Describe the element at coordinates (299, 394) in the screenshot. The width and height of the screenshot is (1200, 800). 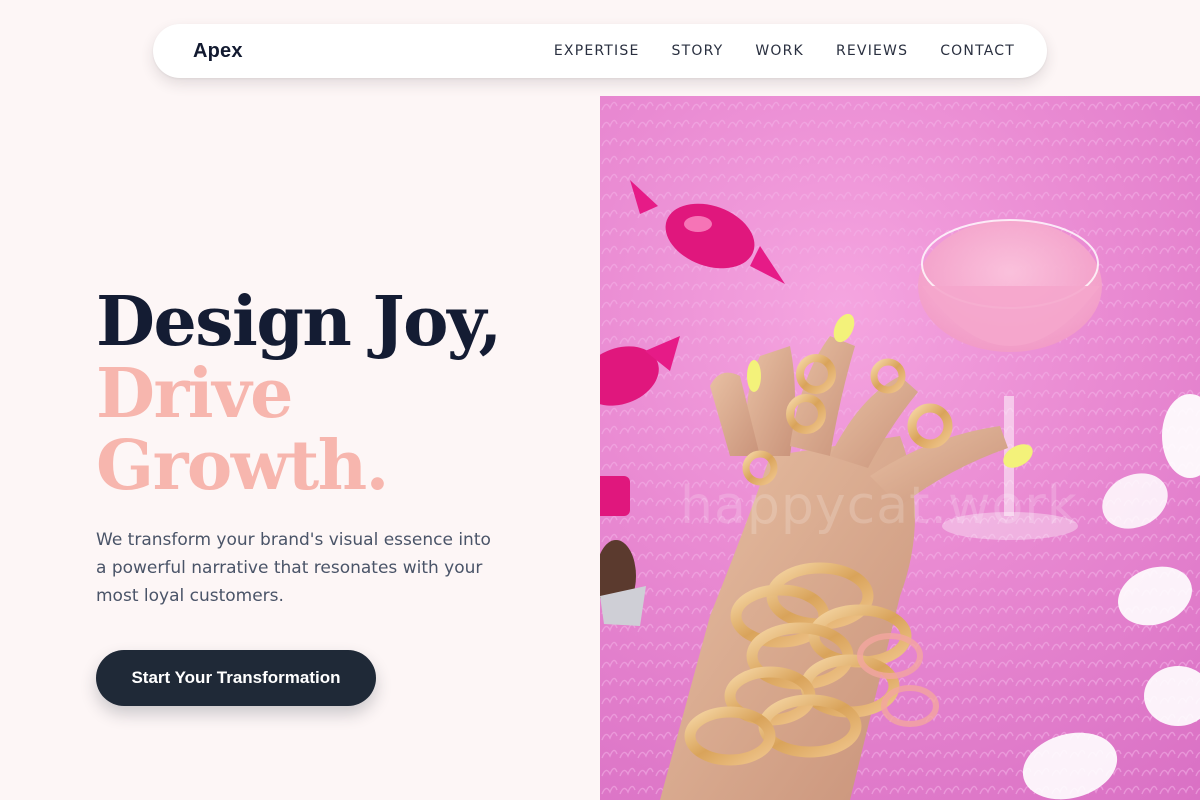
I see `hero-headline: Design Joy, Drive Growth.` at that location.